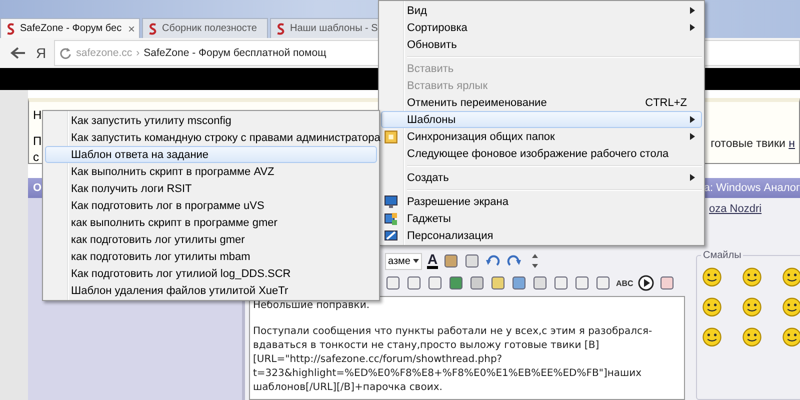 The image size is (800, 400). What do you see at coordinates (666, 102) in the screenshot?
I see `shortcut-text: CTRL+Z` at bounding box center [666, 102].